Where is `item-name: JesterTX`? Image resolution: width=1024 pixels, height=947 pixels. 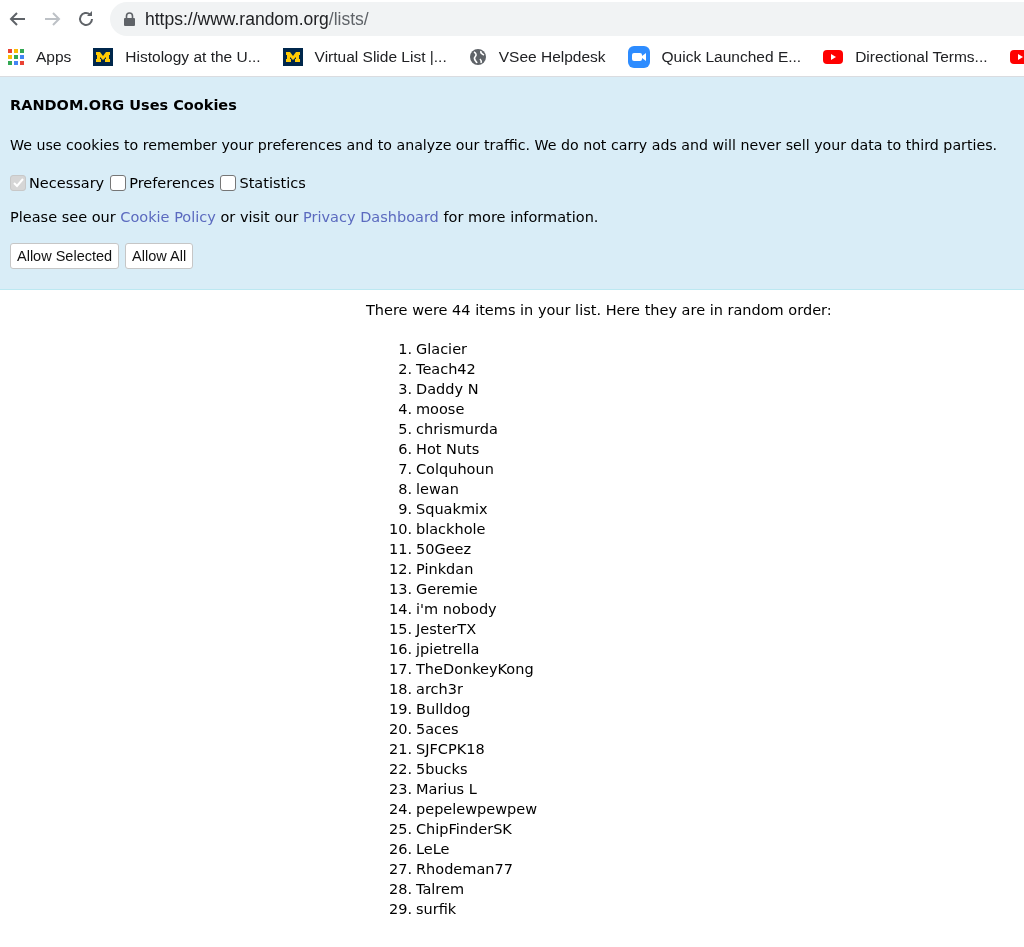
item-name: JesterTX is located at coordinates (446, 629).